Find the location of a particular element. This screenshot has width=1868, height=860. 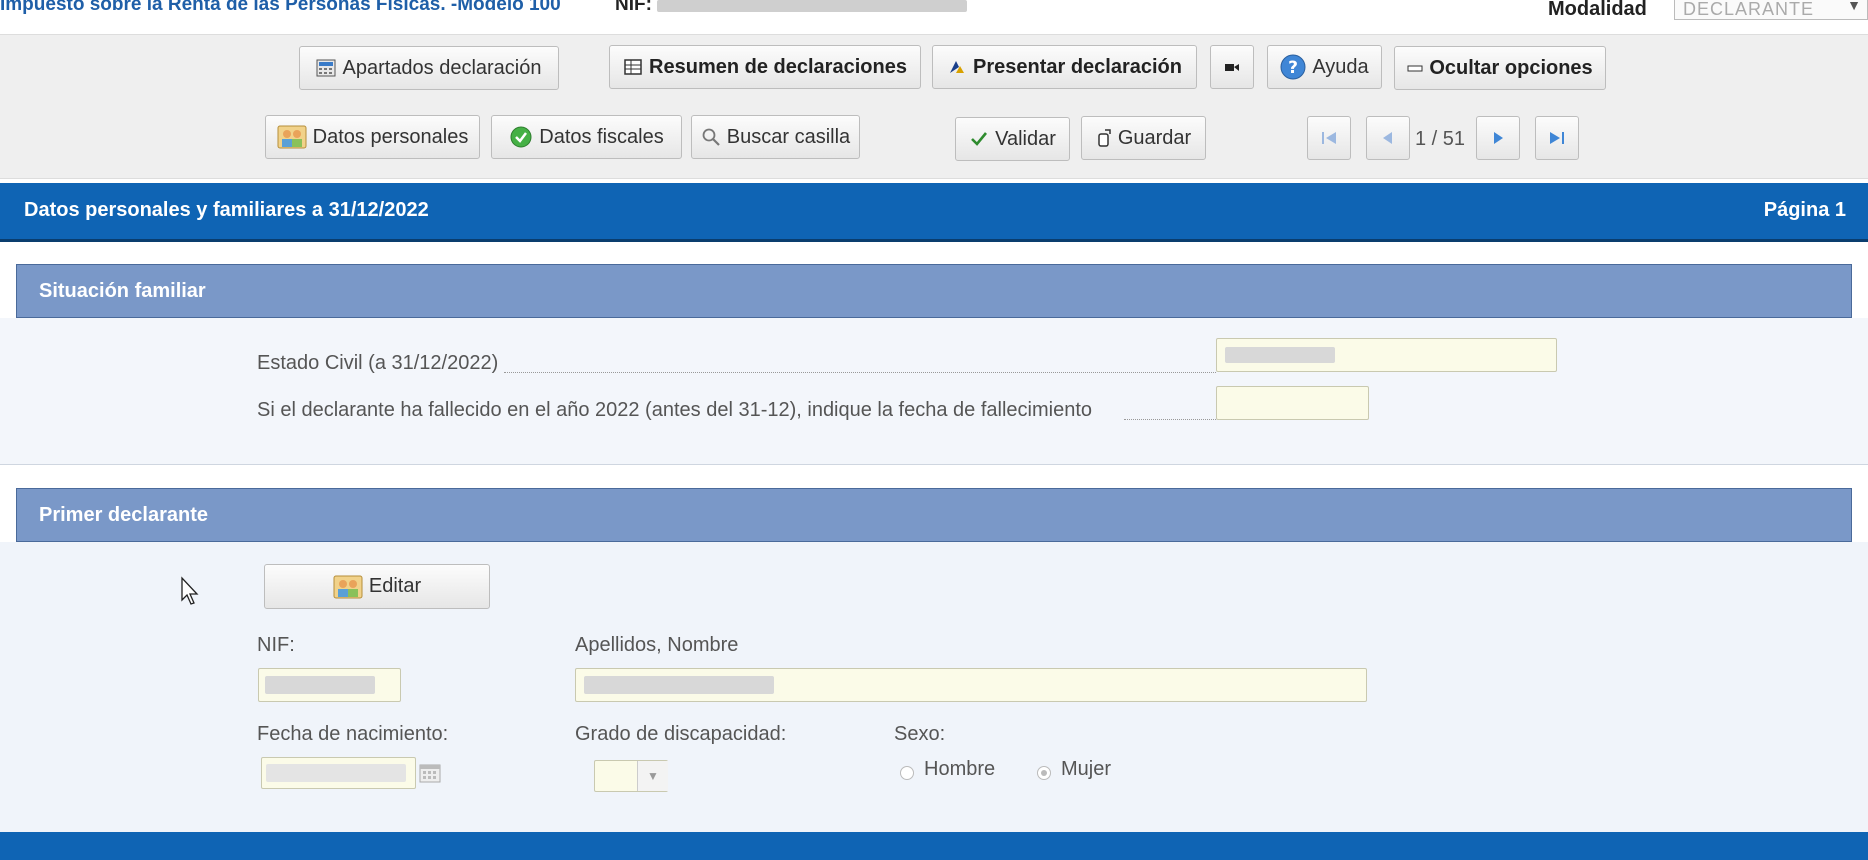

fecha-nacimiento-label: Fecha de nacimiento: is located at coordinates (353, 734).